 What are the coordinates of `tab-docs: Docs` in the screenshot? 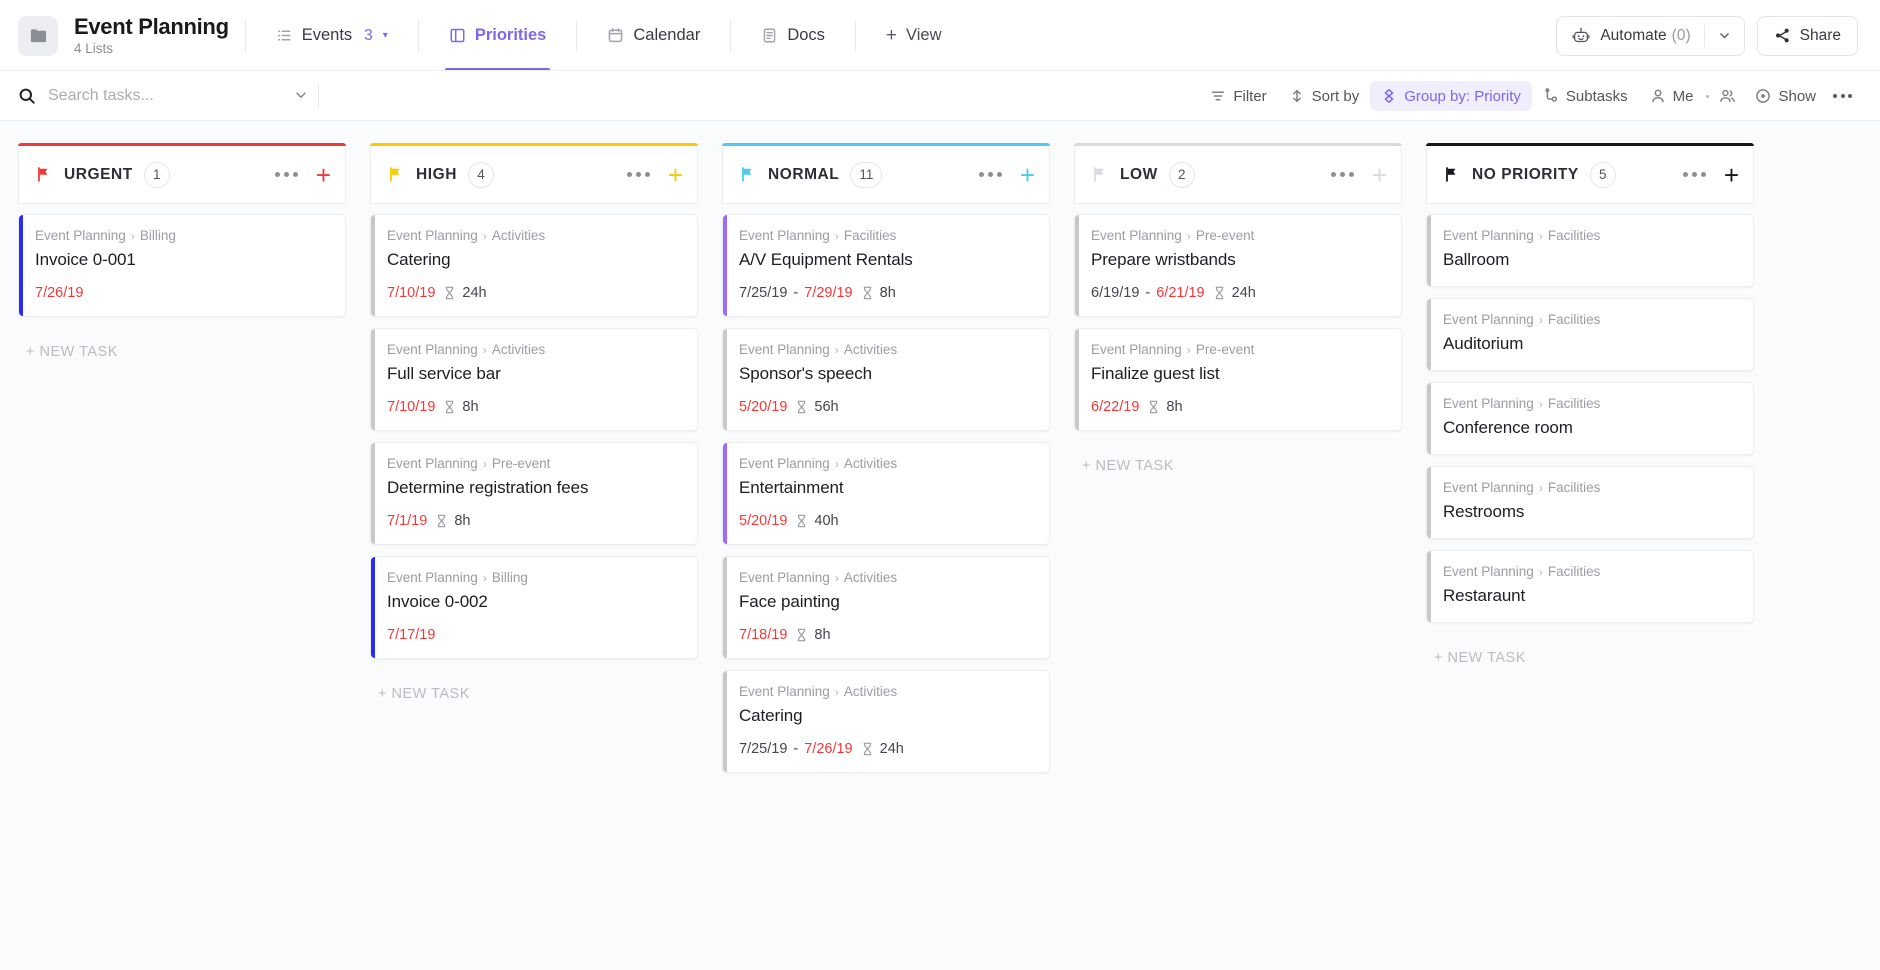 It's located at (793, 35).